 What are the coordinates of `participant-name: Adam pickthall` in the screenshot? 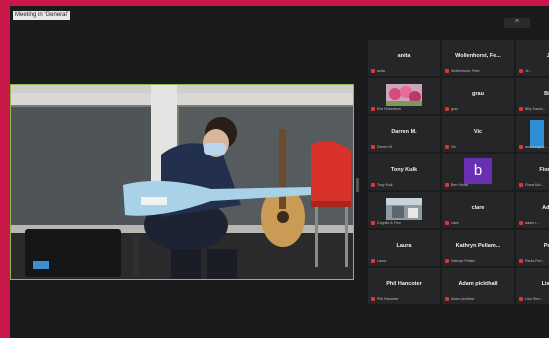 It's located at (478, 284).